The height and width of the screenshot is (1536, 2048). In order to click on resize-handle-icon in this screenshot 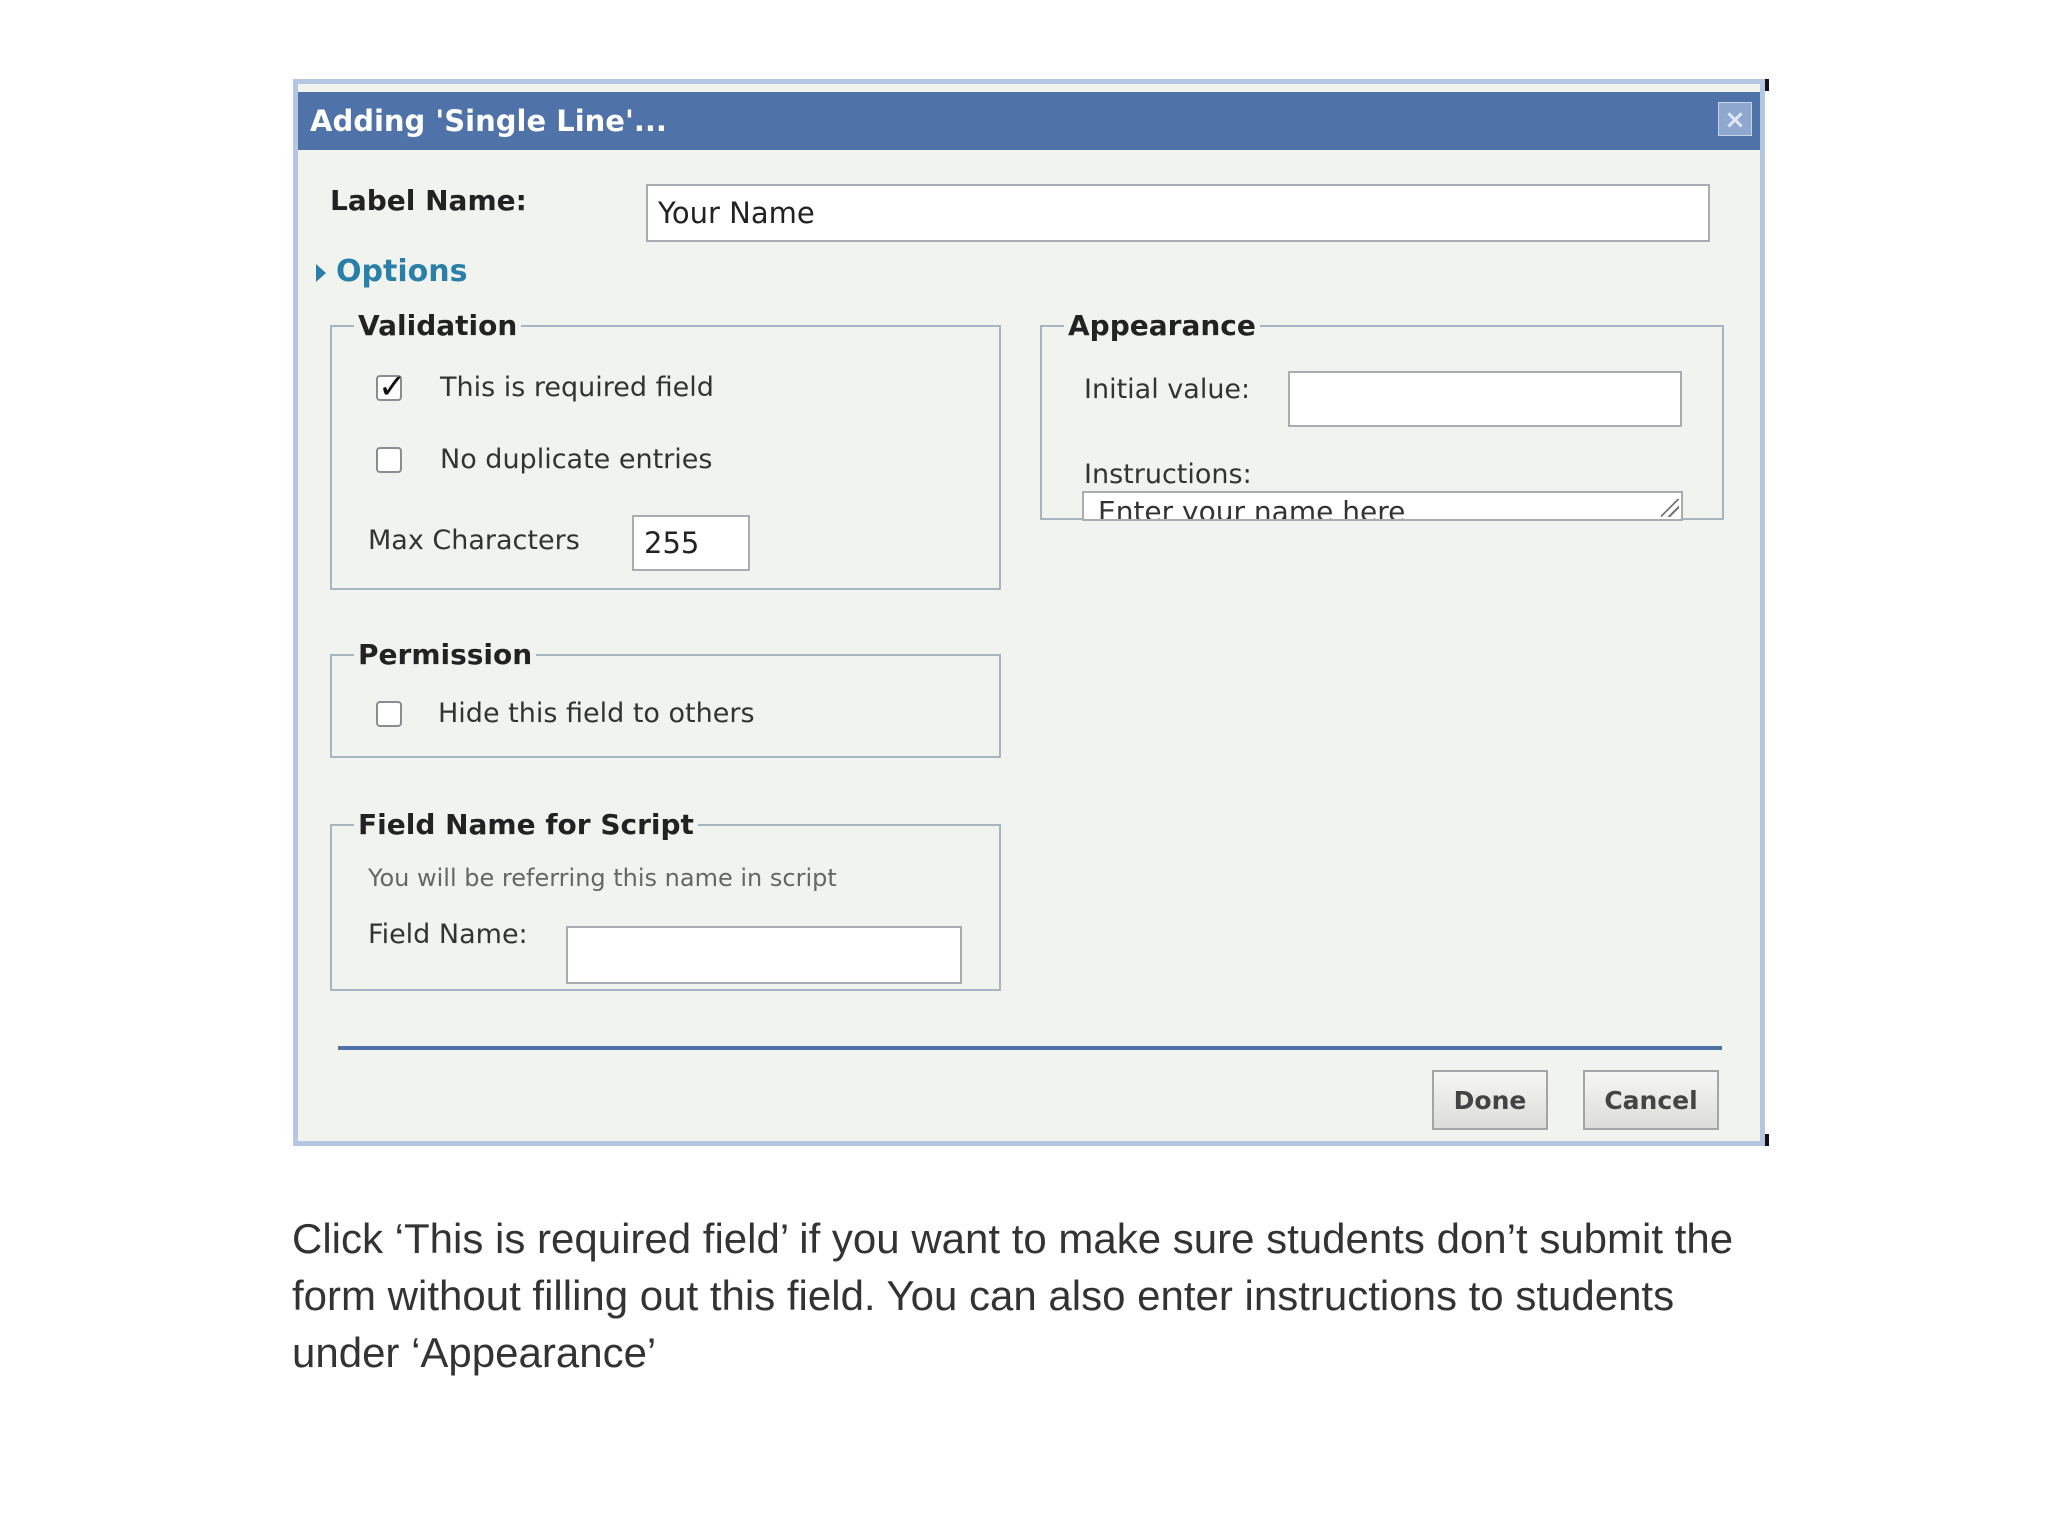, I will do `click(1670, 508)`.